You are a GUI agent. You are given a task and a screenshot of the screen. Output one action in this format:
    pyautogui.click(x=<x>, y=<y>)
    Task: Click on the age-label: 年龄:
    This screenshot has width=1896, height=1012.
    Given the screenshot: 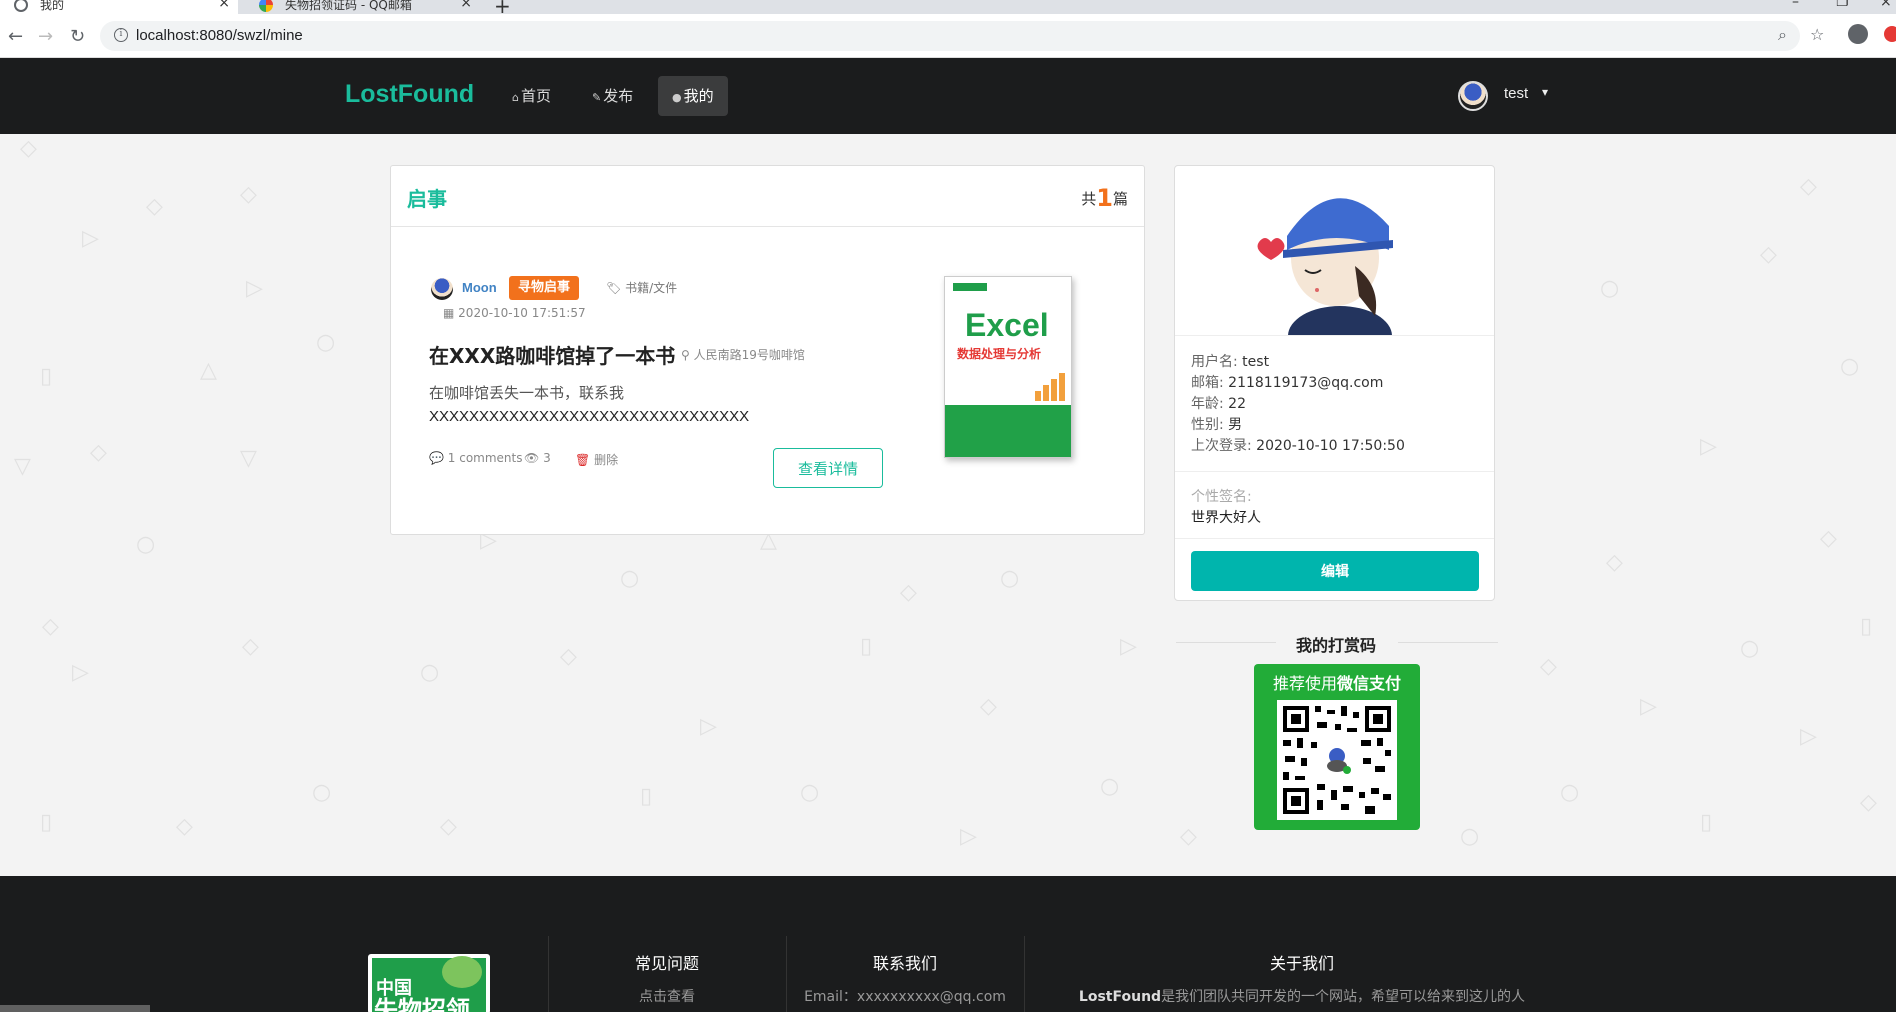 What is the action you would take?
    pyautogui.click(x=1207, y=404)
    